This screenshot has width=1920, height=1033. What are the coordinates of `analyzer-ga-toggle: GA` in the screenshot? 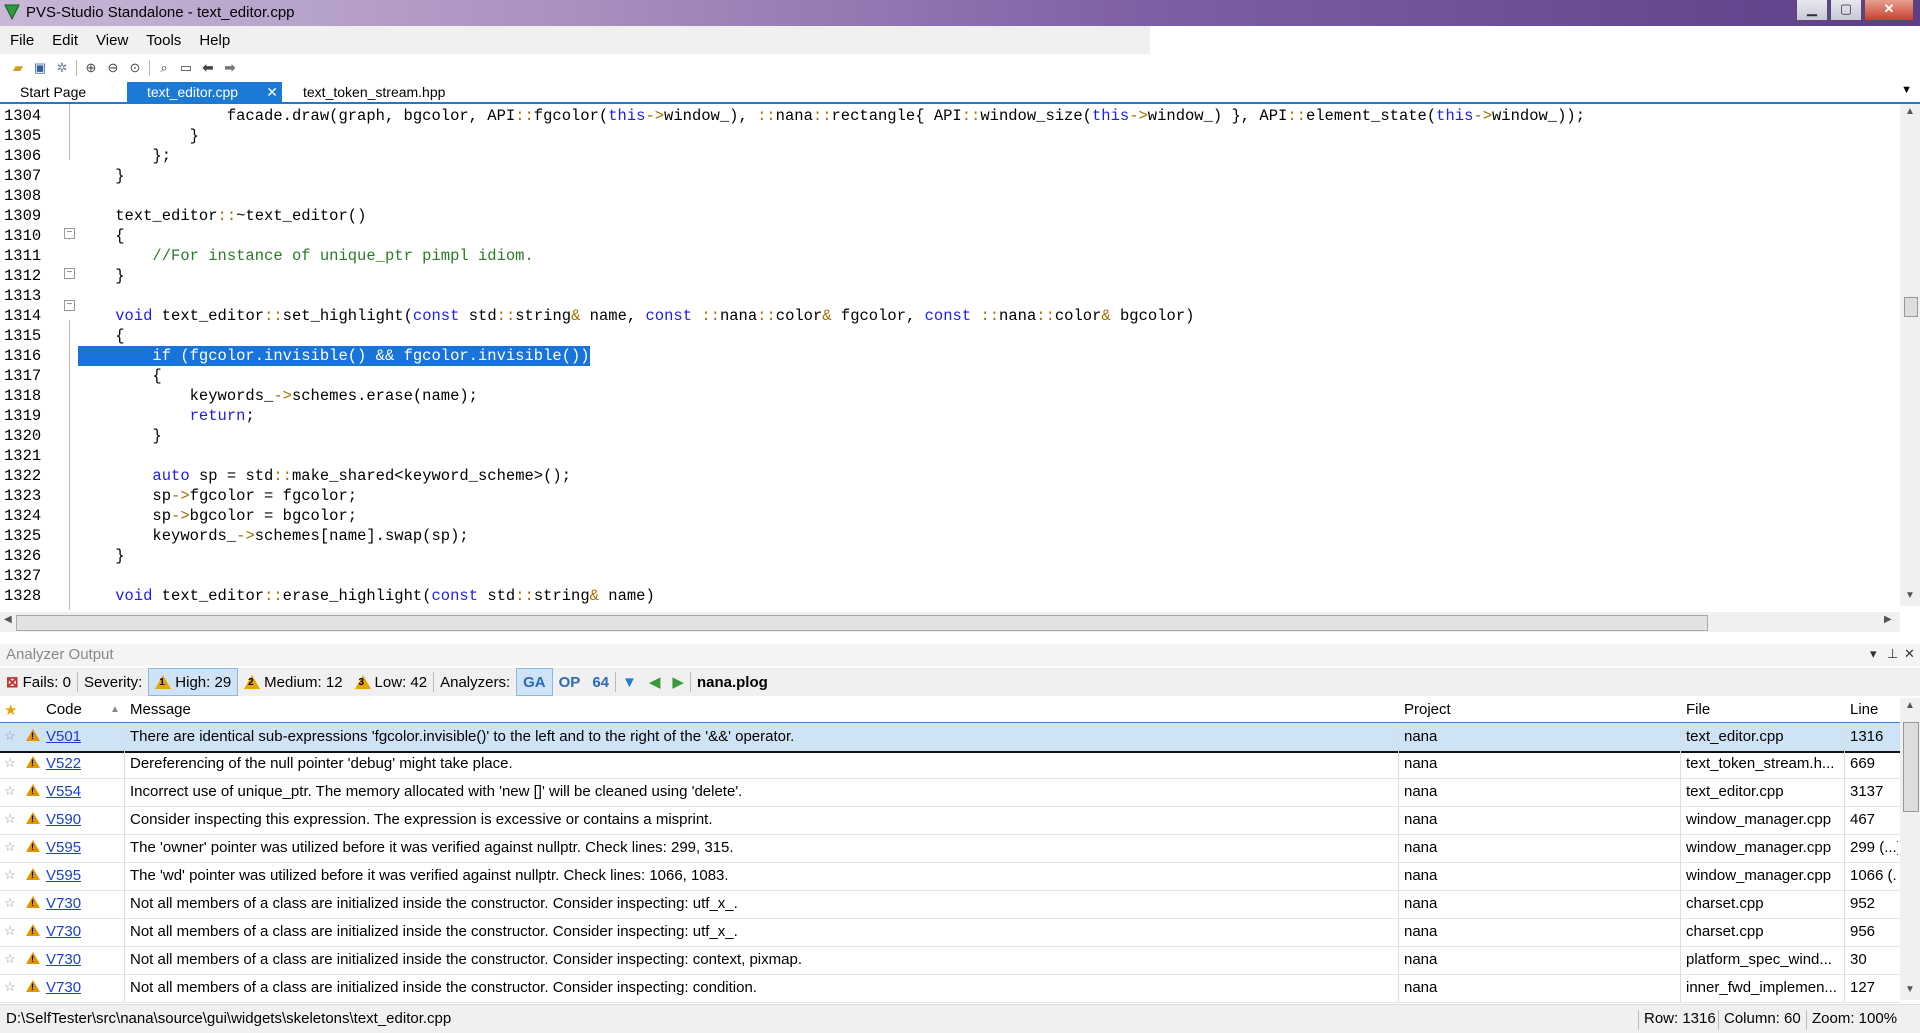 It's located at (534, 682).